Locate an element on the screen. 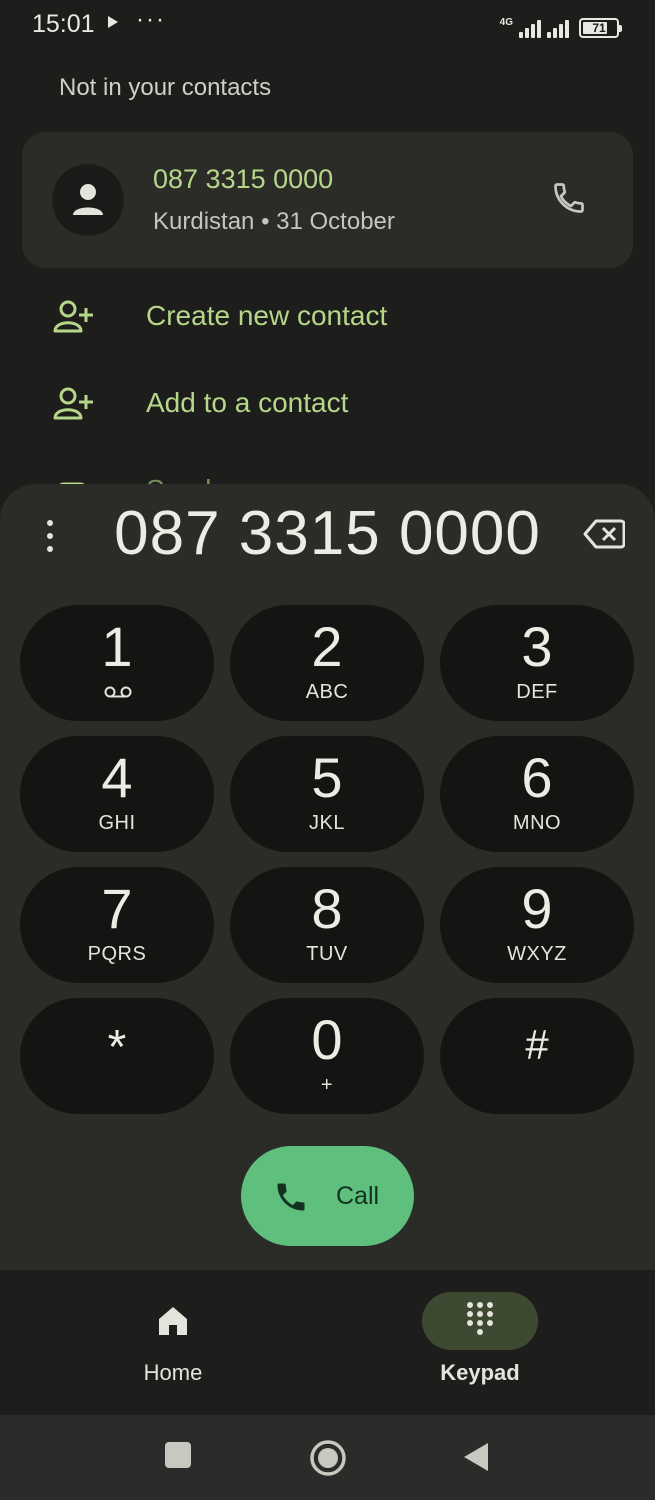  key-digit: 6 is located at coordinates (537, 777).